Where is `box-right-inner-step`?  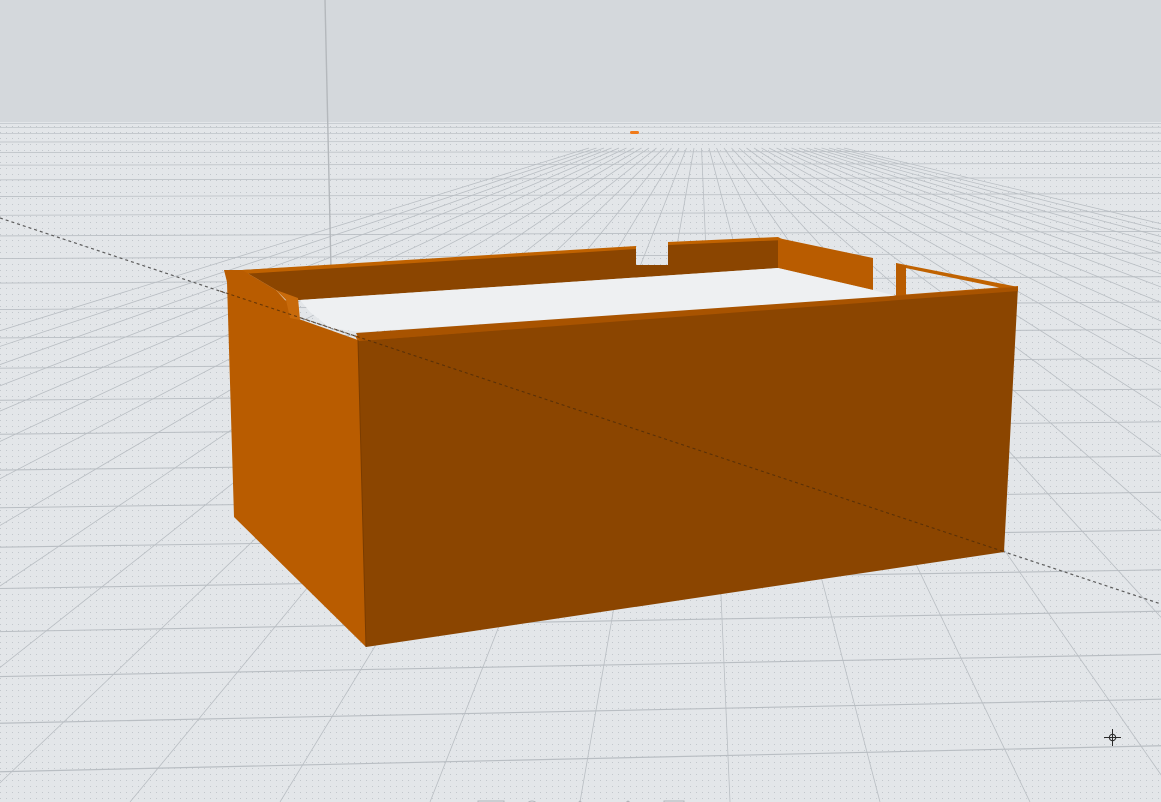 box-right-inner-step is located at coordinates (901, 279).